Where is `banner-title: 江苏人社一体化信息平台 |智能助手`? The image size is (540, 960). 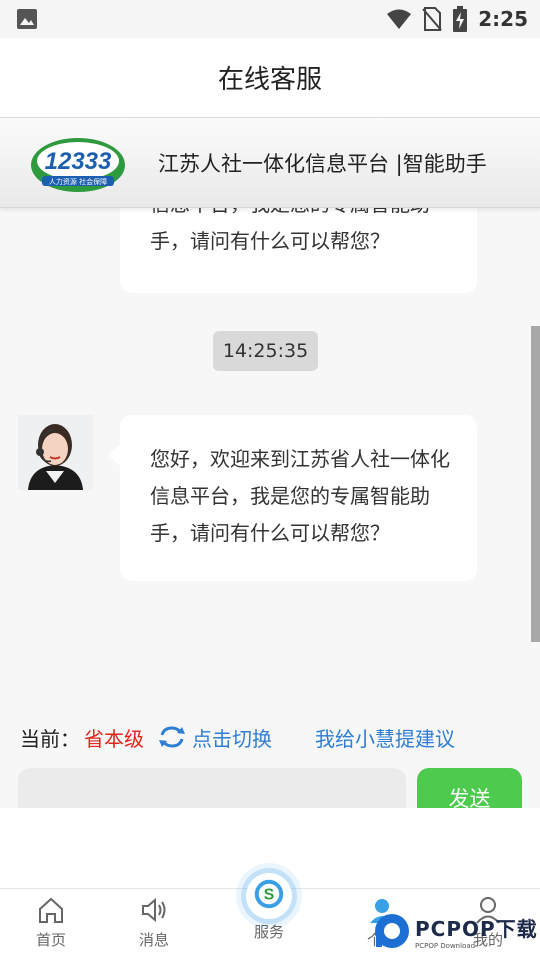 banner-title: 江苏人社一体化信息平台 |智能助手 is located at coordinates (322, 163).